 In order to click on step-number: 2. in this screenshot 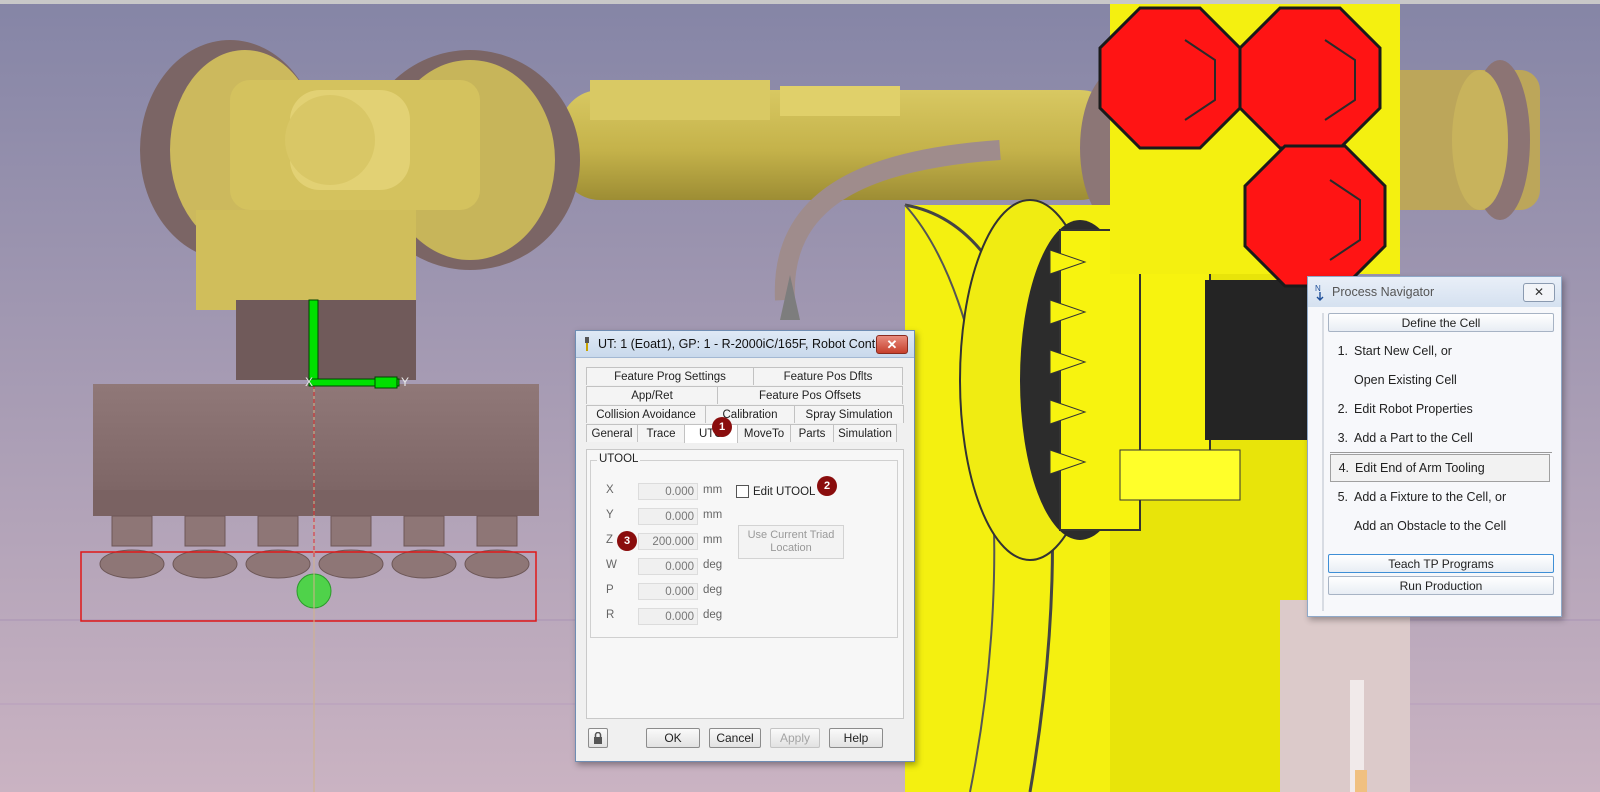, I will do `click(1342, 409)`.